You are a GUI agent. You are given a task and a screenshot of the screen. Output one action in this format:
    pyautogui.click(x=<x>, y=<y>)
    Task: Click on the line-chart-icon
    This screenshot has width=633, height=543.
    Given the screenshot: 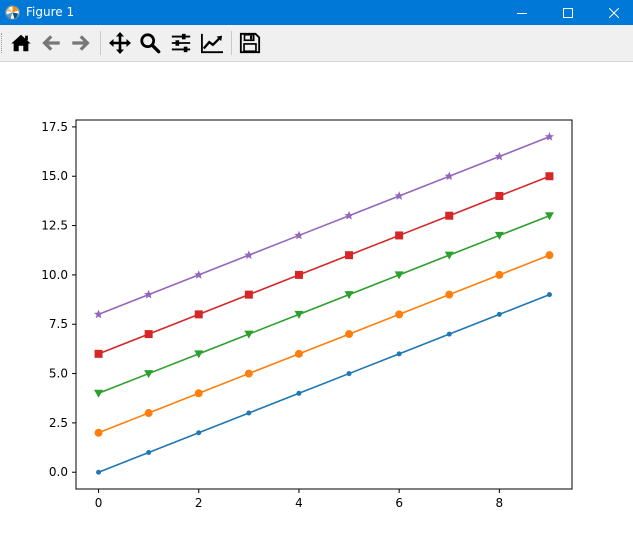 What is the action you would take?
    pyautogui.click(x=212, y=43)
    